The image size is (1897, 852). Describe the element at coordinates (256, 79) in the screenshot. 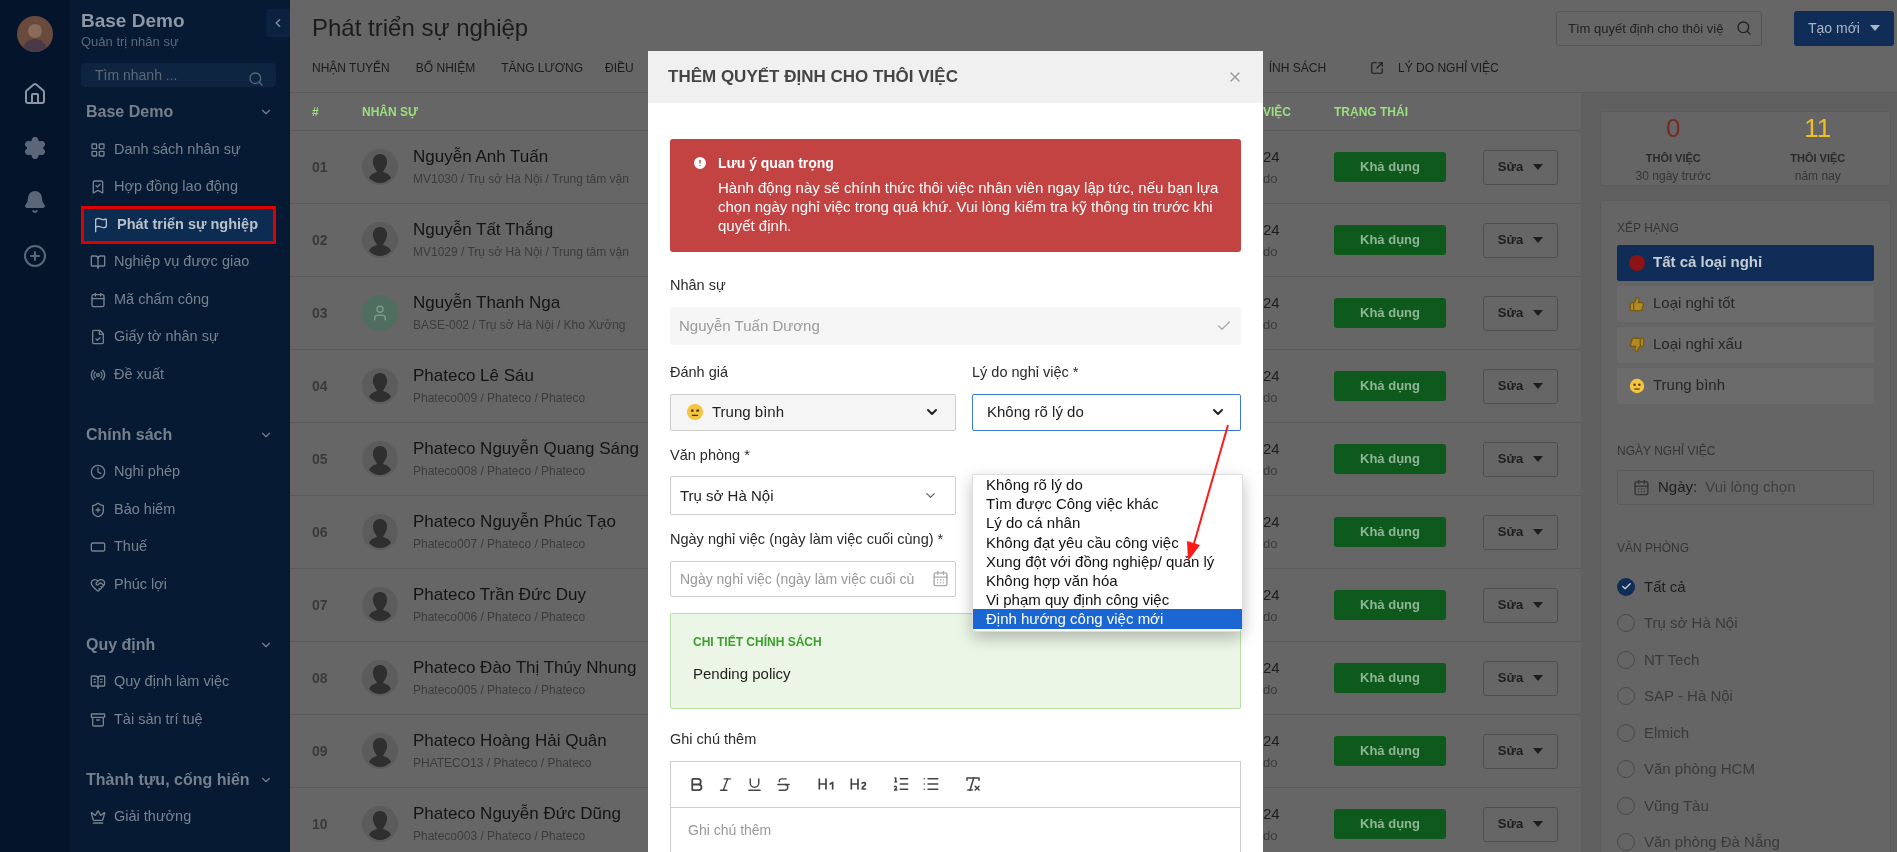

I see `search-icon` at that location.